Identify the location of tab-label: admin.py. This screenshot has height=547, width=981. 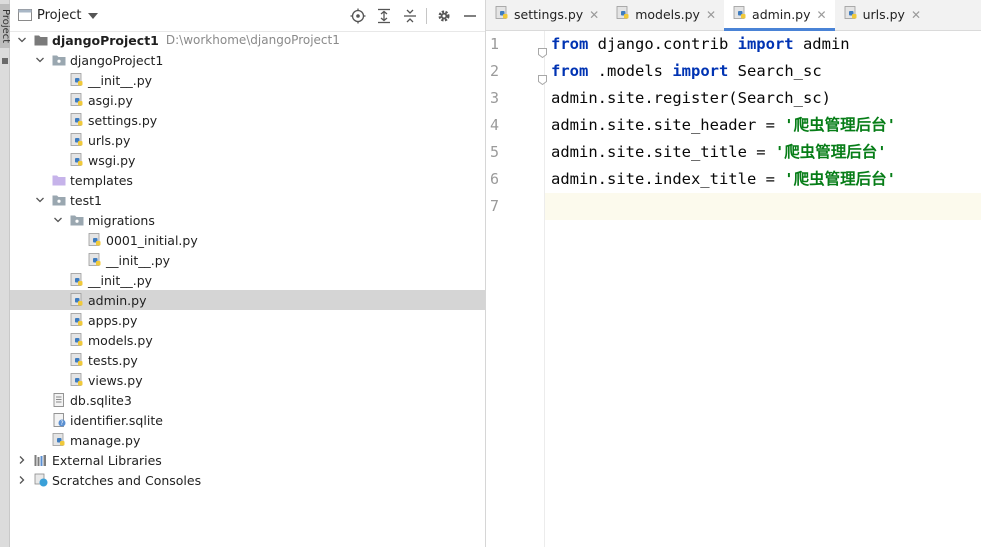
(781, 14).